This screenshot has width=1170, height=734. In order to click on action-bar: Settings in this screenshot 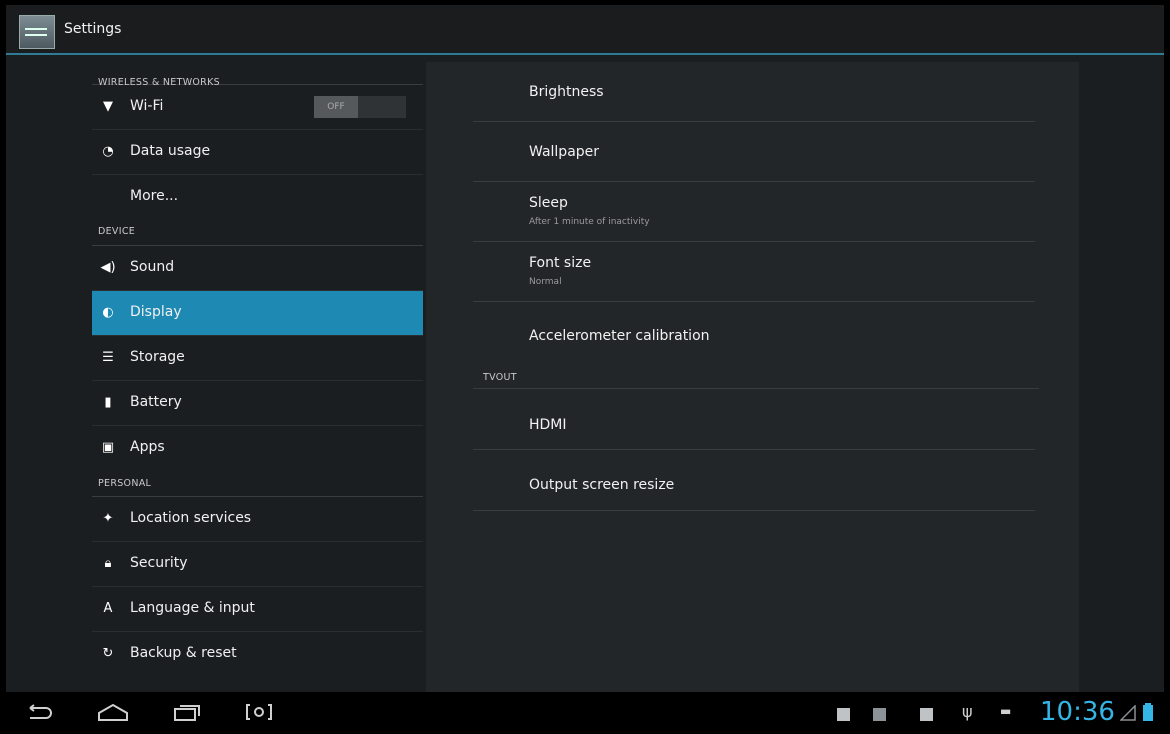, I will do `click(585, 30)`.